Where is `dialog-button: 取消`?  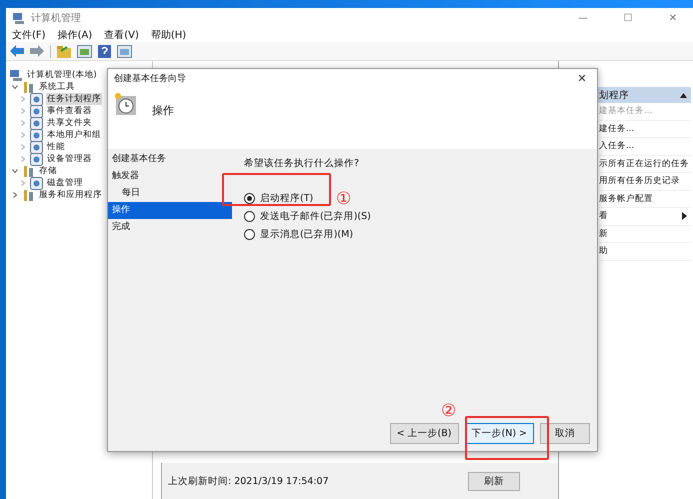
dialog-button: 取消 is located at coordinates (565, 433).